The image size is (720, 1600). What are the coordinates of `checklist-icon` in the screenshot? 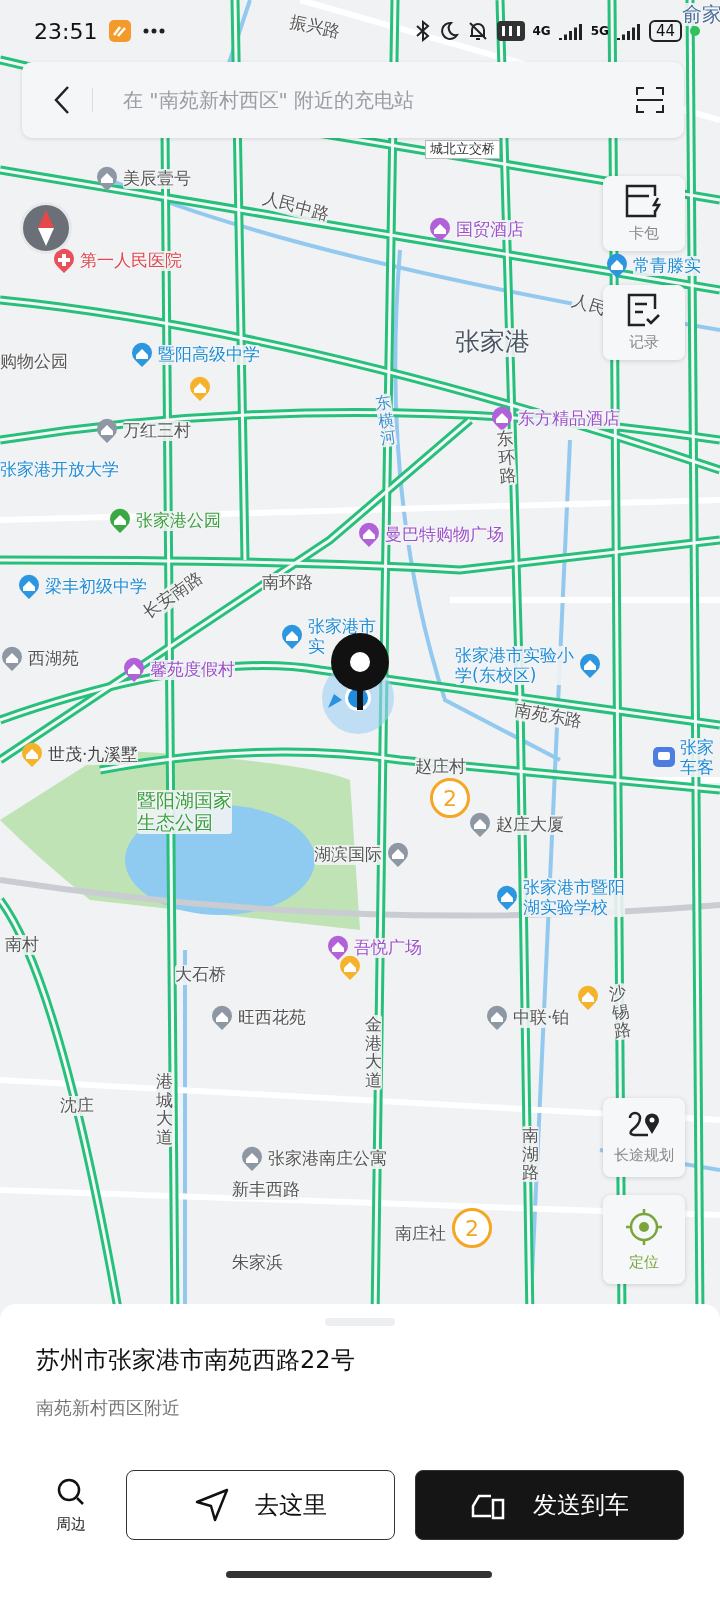 It's located at (644, 310).